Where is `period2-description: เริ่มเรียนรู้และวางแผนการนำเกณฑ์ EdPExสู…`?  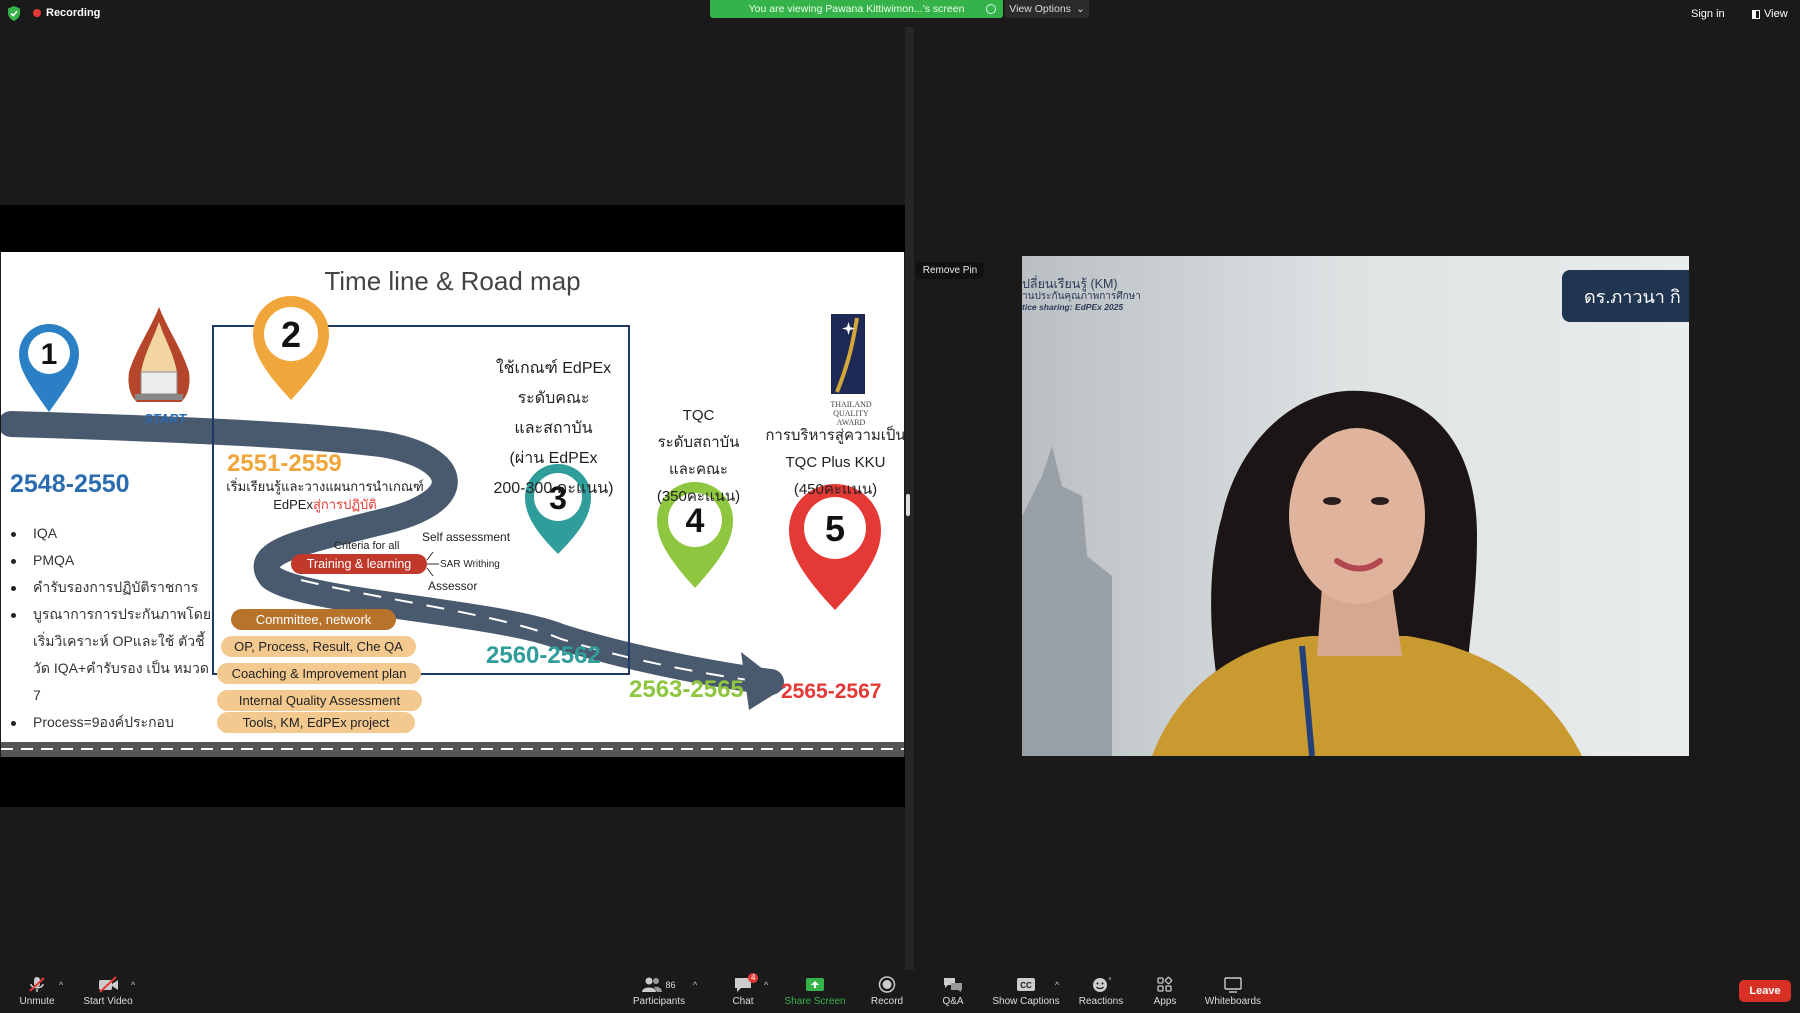 period2-description: เริ่มเรียนรู้และวางแผนการนำเกณฑ์ EdPExสู… is located at coordinates (325, 496).